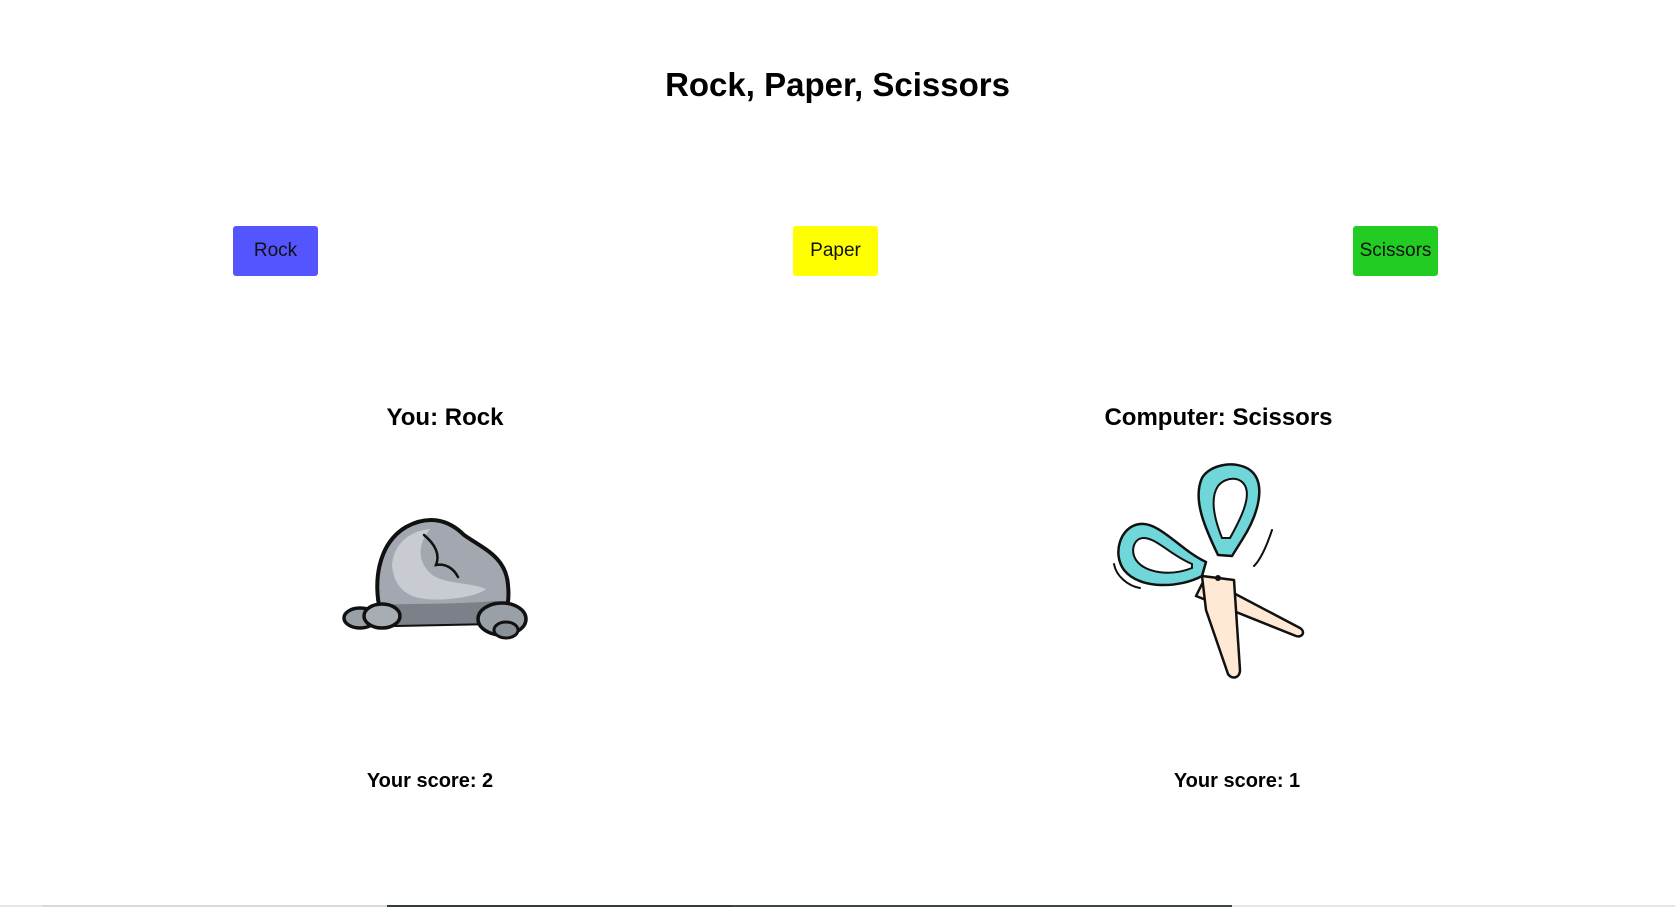 Image resolution: width=1675 pixels, height=907 pixels. What do you see at coordinates (1395, 251) in the screenshot?
I see `scissors-button: Scissors` at bounding box center [1395, 251].